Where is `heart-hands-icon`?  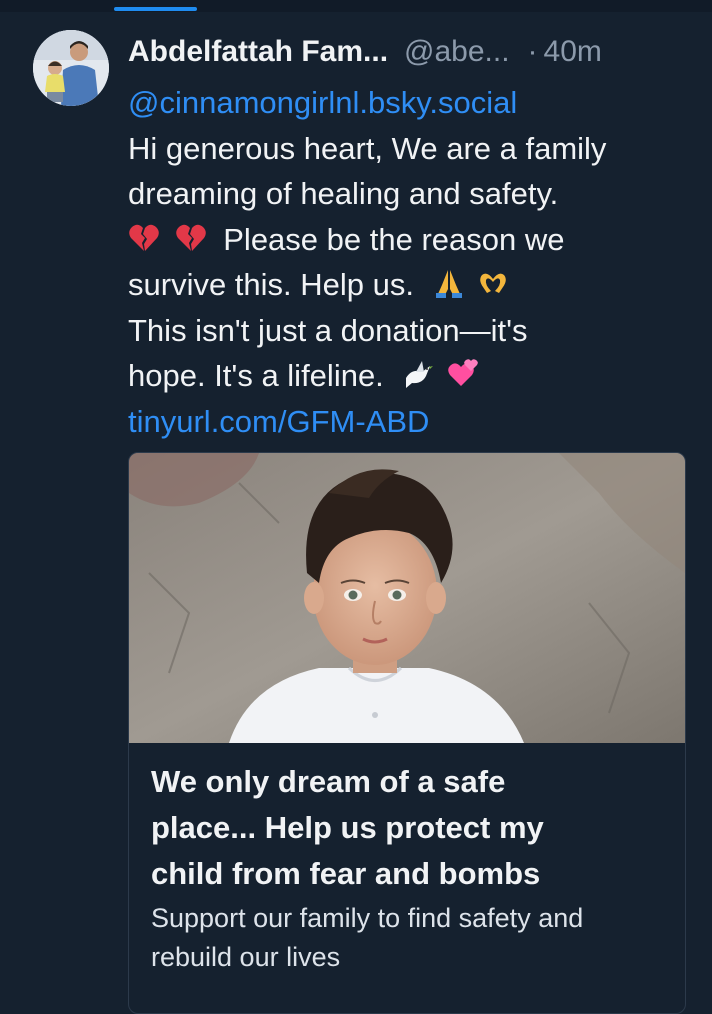
heart-hands-icon is located at coordinates (493, 283).